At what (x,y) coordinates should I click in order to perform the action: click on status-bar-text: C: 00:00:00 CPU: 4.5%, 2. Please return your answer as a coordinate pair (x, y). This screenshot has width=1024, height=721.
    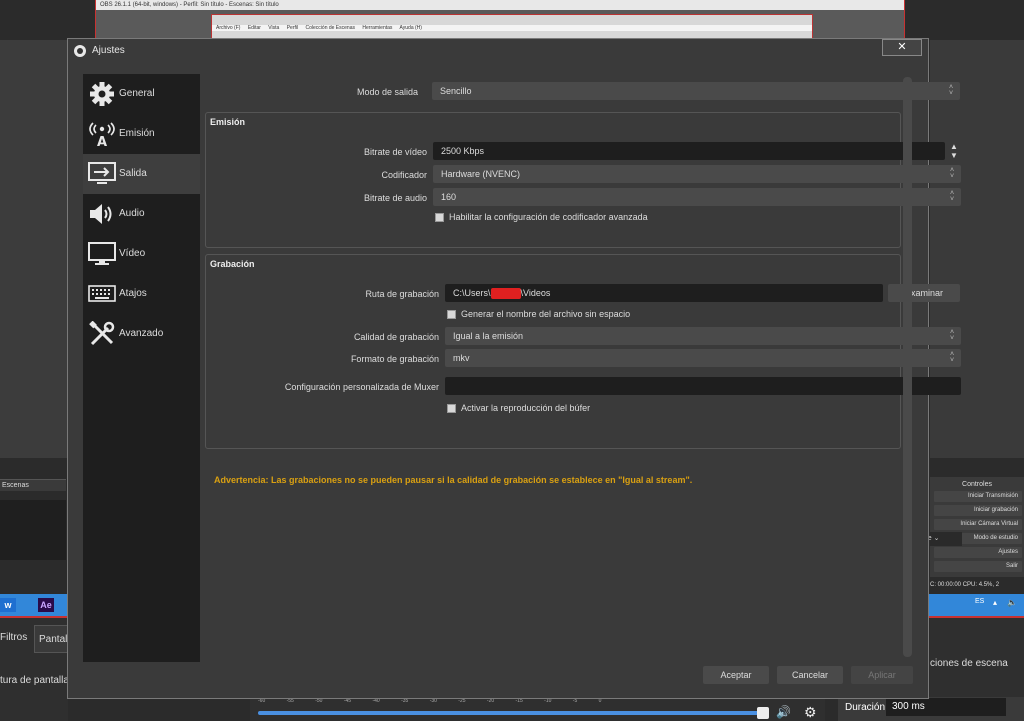
    Looking at the image, I should click on (965, 585).